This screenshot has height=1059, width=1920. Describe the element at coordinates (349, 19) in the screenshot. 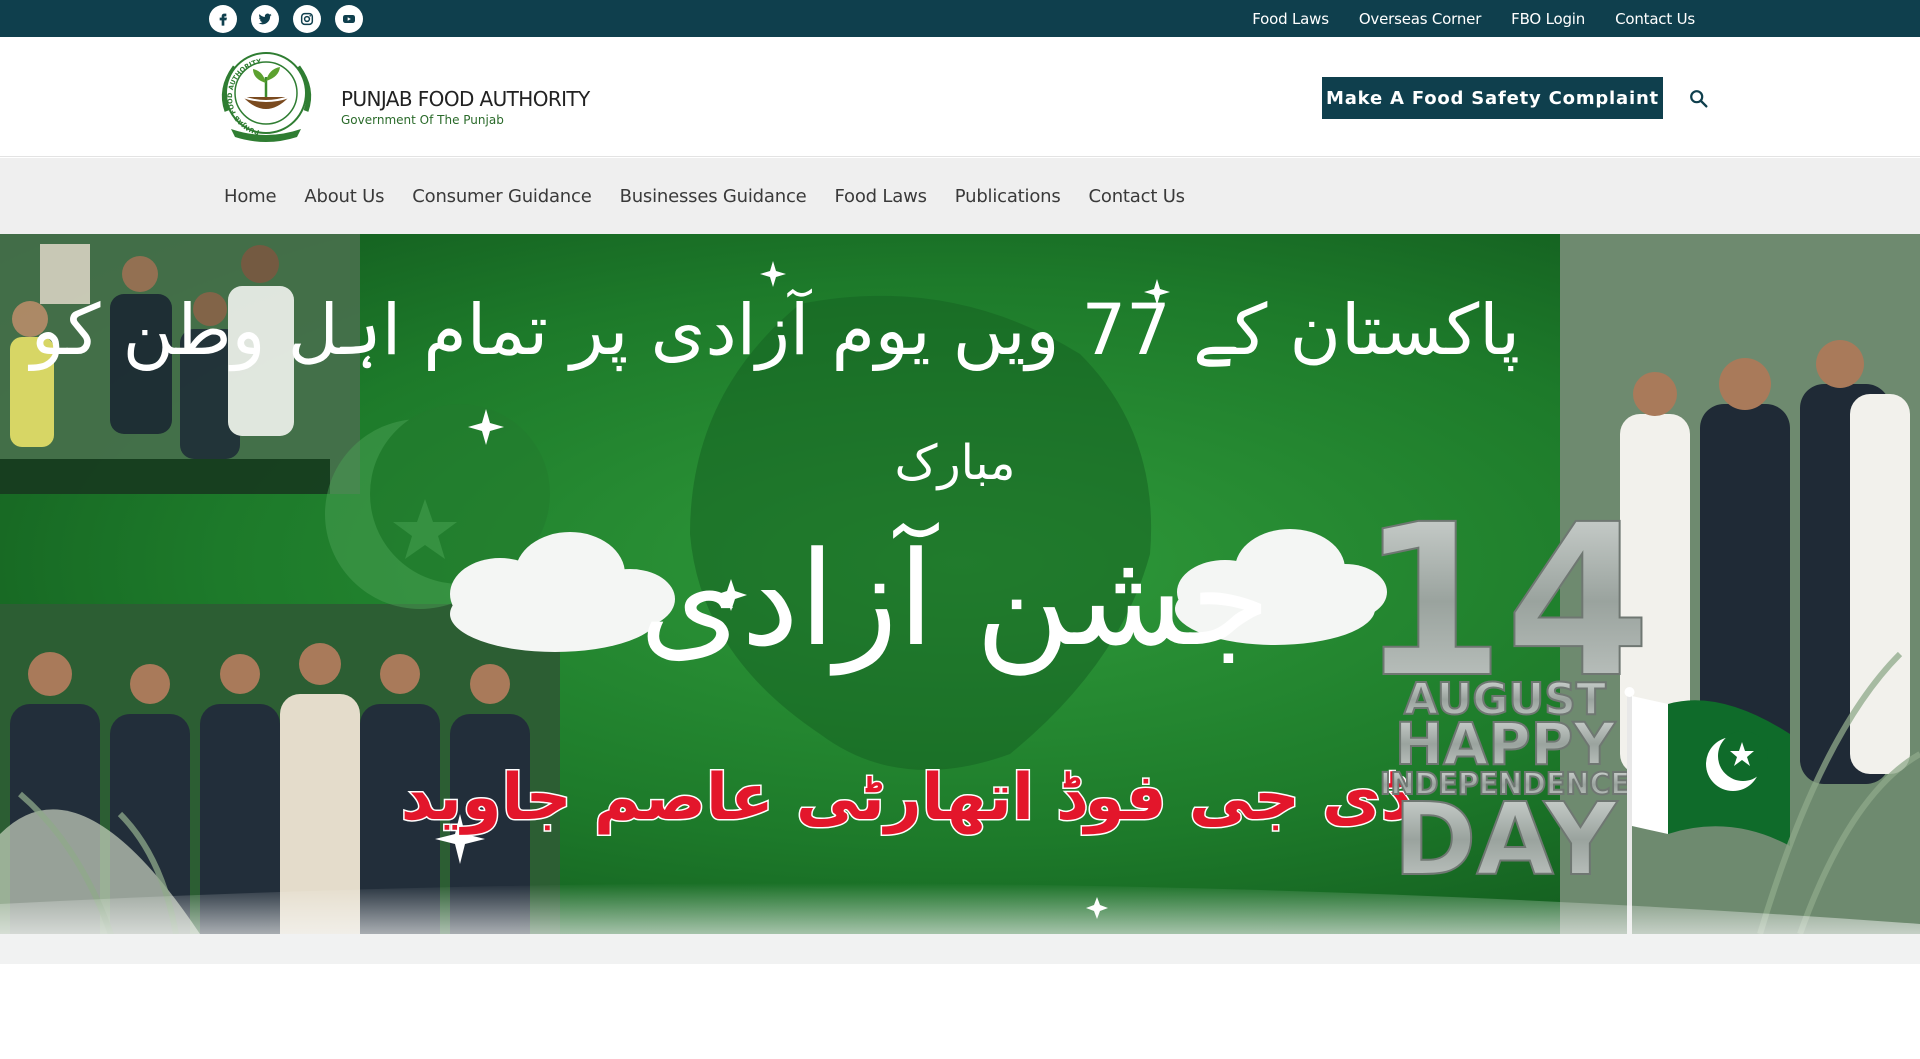

I see `youtube-icon` at that location.